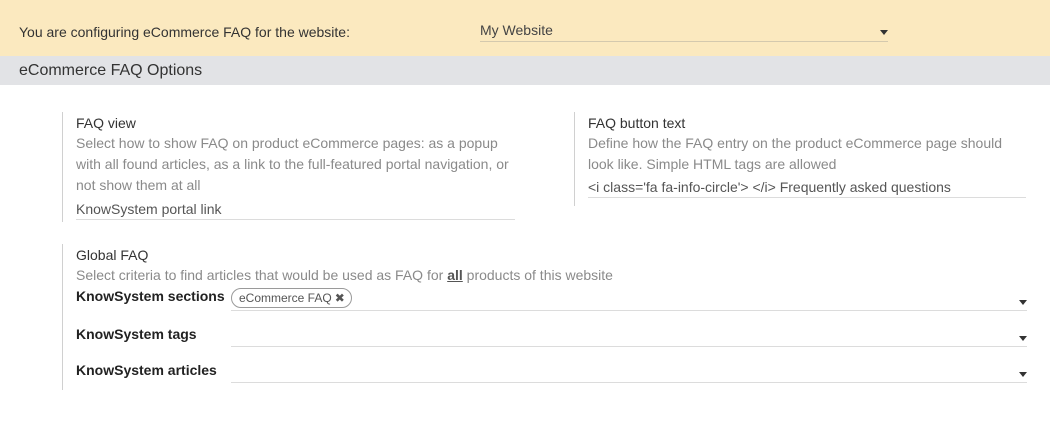 The image size is (1050, 428). Describe the element at coordinates (629, 299) in the screenshot. I see `knowsystem-sections-field: eCommerce FAQ ✖` at that location.